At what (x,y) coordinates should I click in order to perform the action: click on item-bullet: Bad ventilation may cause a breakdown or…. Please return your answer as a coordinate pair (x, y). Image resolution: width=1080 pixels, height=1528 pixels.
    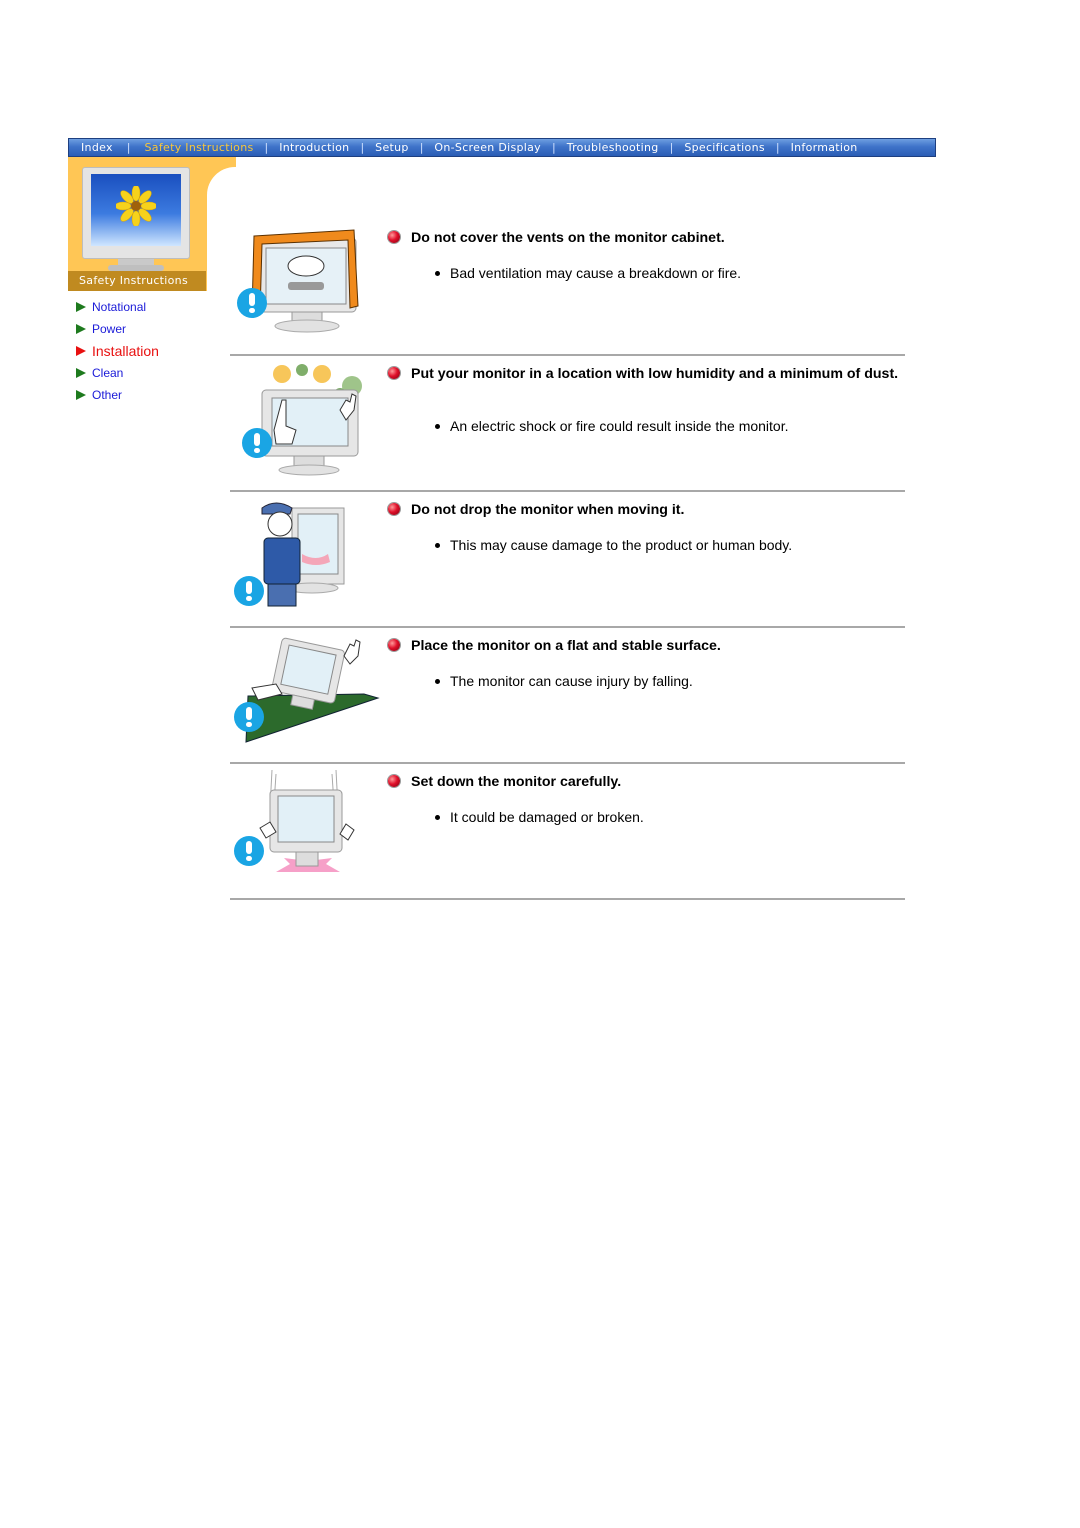
    Looking at the image, I should click on (588, 273).